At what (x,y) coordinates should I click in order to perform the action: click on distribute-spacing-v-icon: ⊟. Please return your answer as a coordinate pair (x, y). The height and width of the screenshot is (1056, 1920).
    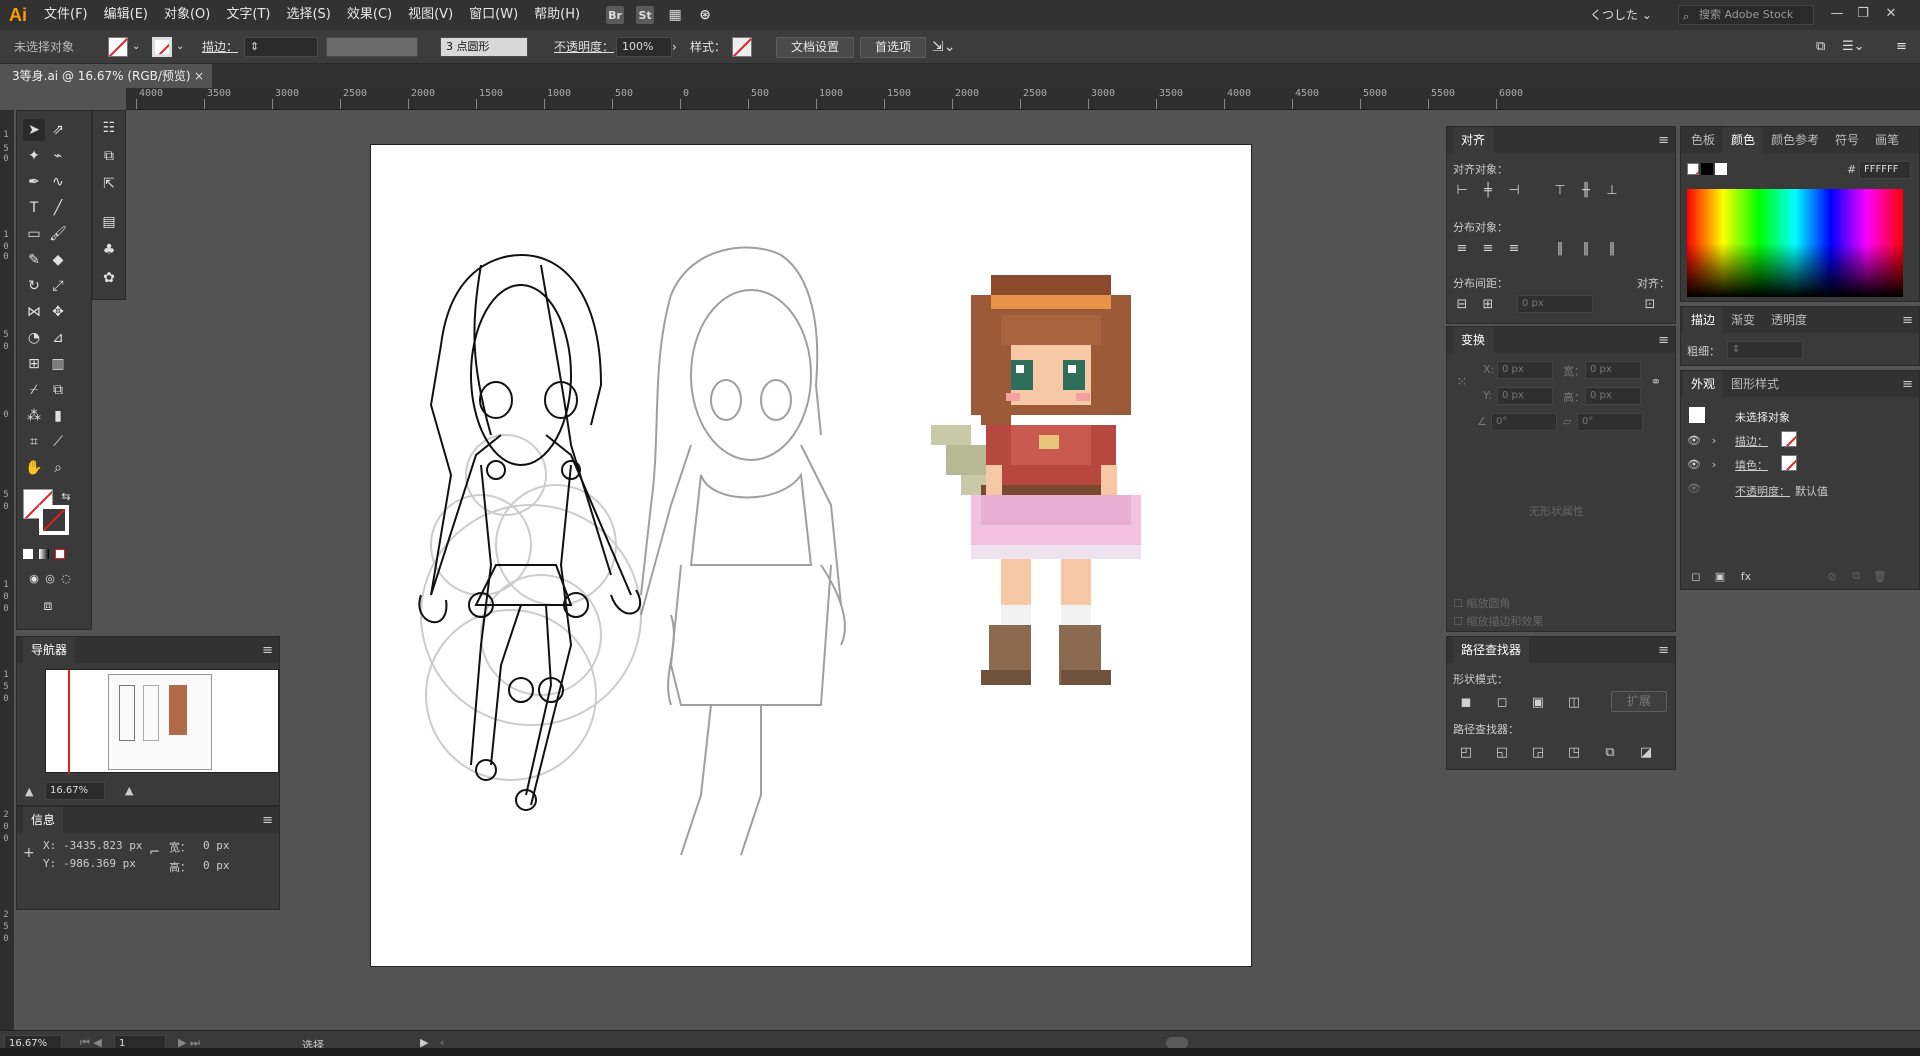
    Looking at the image, I should click on (1462, 304).